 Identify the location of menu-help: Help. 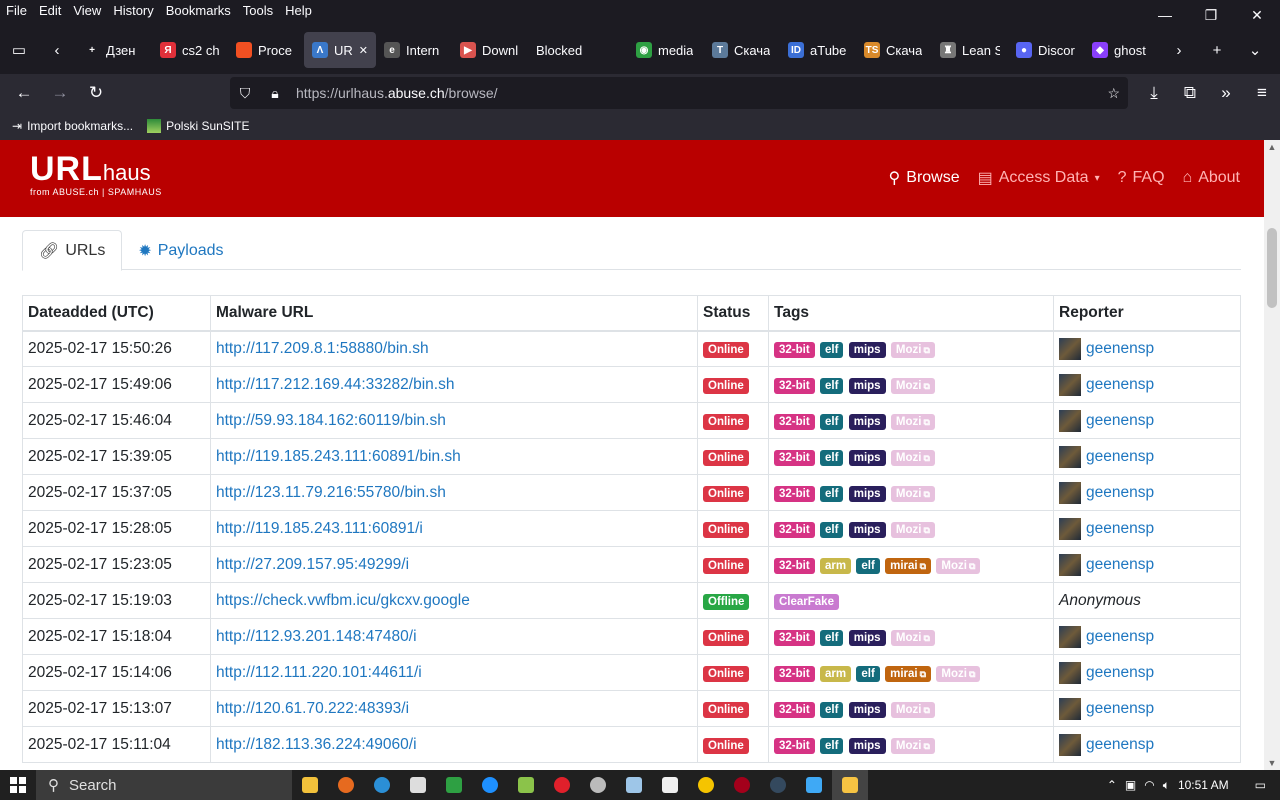
(298, 11).